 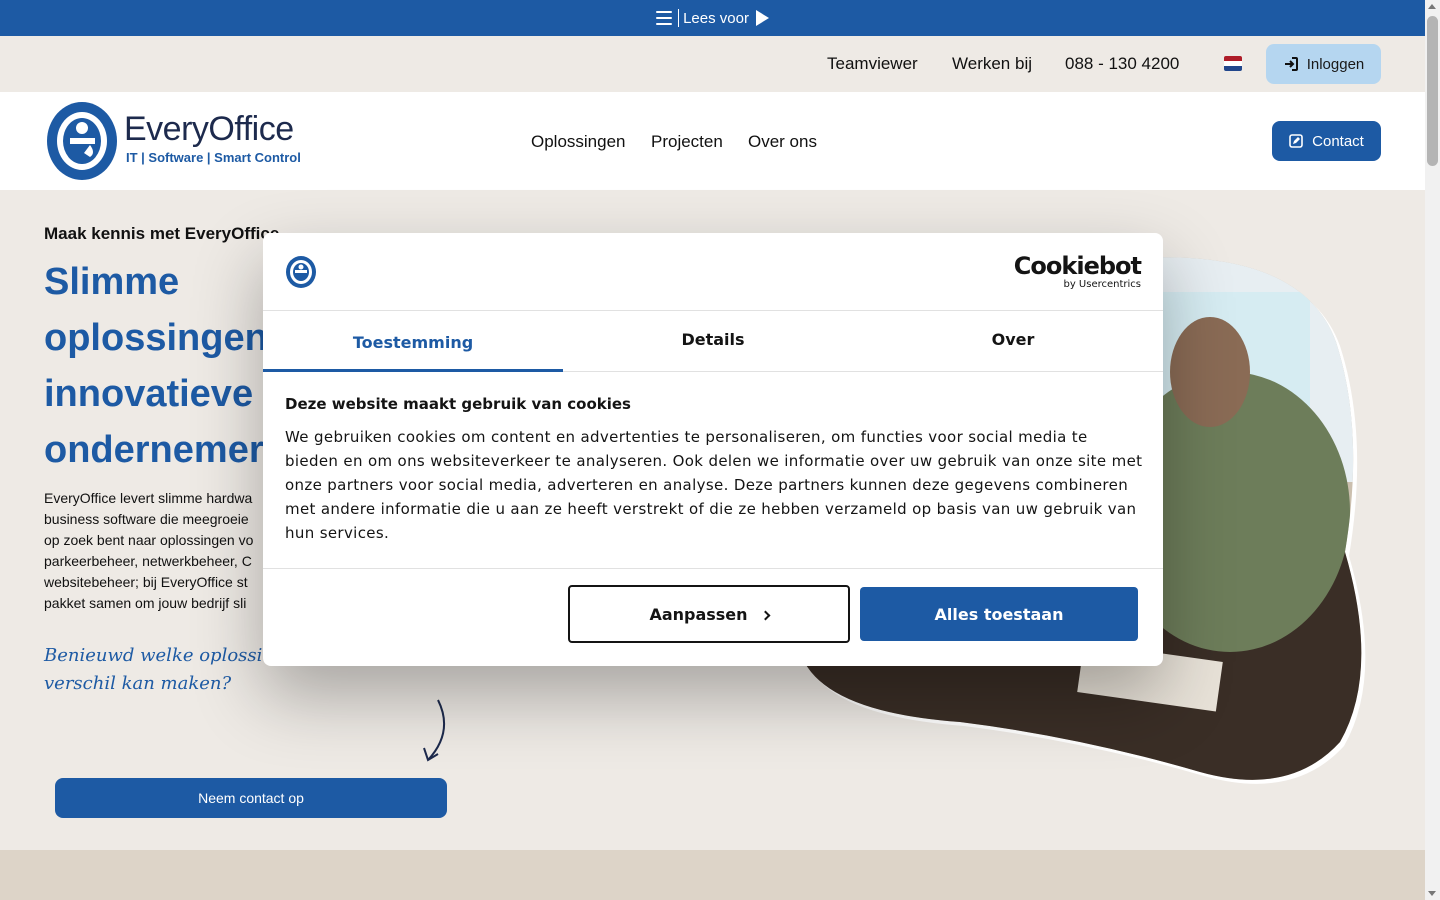 What do you see at coordinates (664, 18) in the screenshot?
I see `menu-icon` at bounding box center [664, 18].